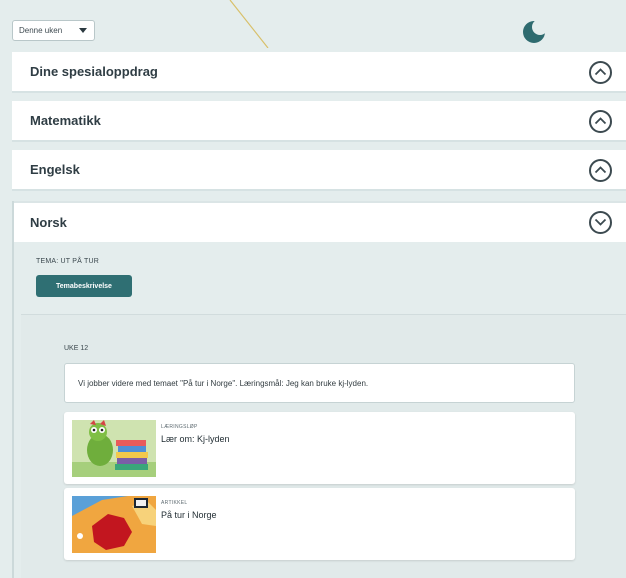 The image size is (626, 578). I want to click on theme-label: TEMA: UT PÅ TUR, so click(68, 261).